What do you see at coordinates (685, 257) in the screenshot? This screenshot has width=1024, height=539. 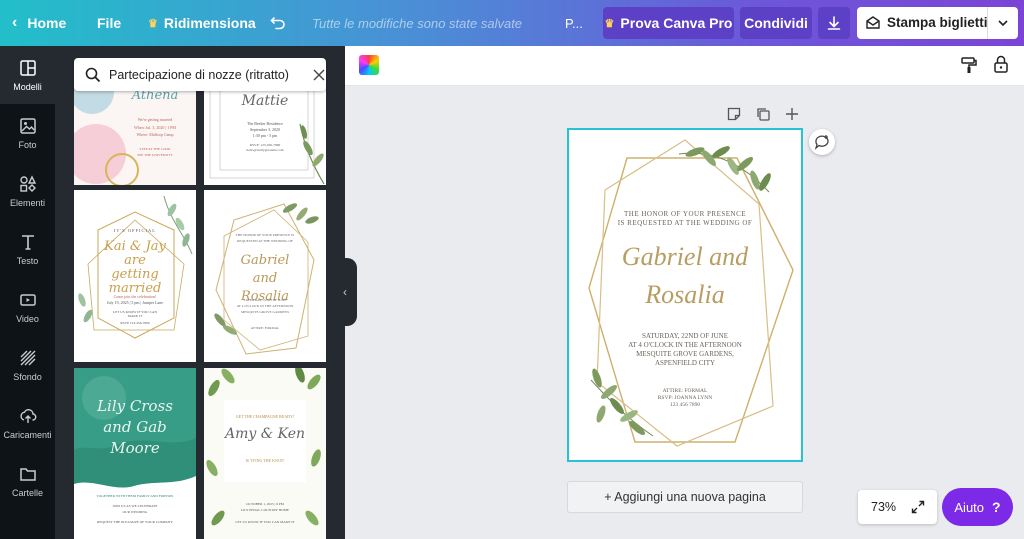 I see `couple-name-1: Gabriel and` at bounding box center [685, 257].